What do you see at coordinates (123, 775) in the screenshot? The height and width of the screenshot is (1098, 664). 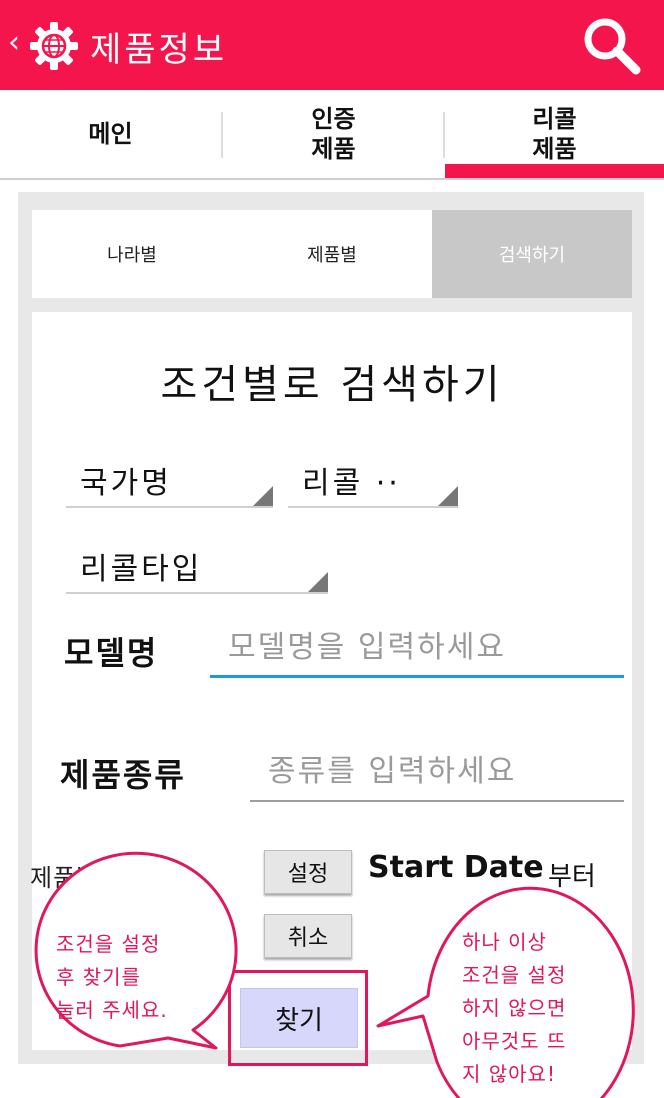 I see `product-type-label: 제품종류` at bounding box center [123, 775].